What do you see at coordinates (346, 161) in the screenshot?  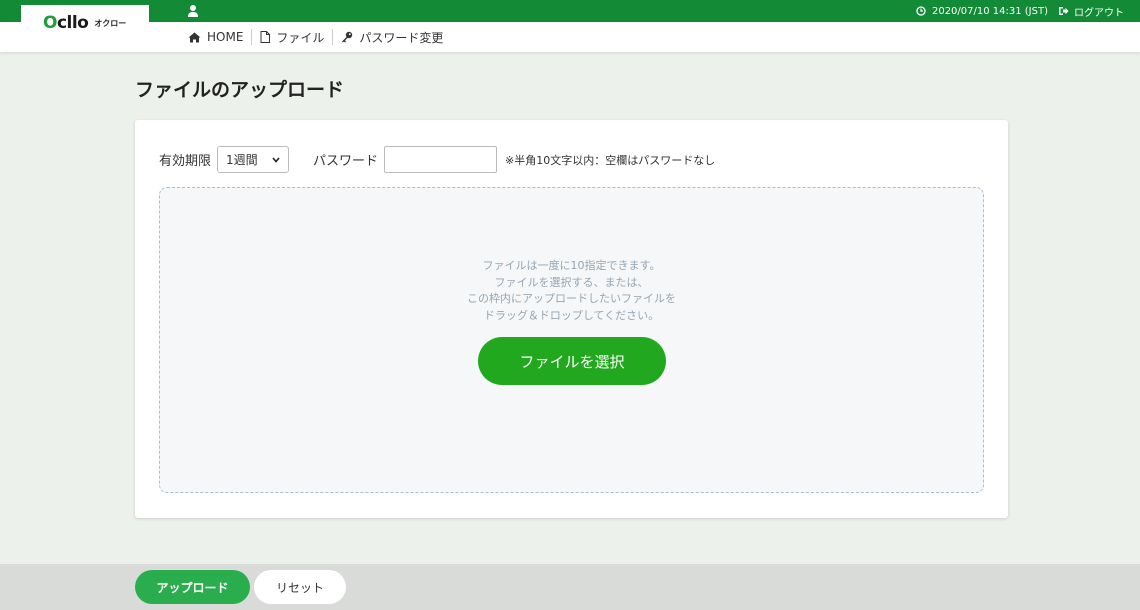 I see `password-label: パスワード` at bounding box center [346, 161].